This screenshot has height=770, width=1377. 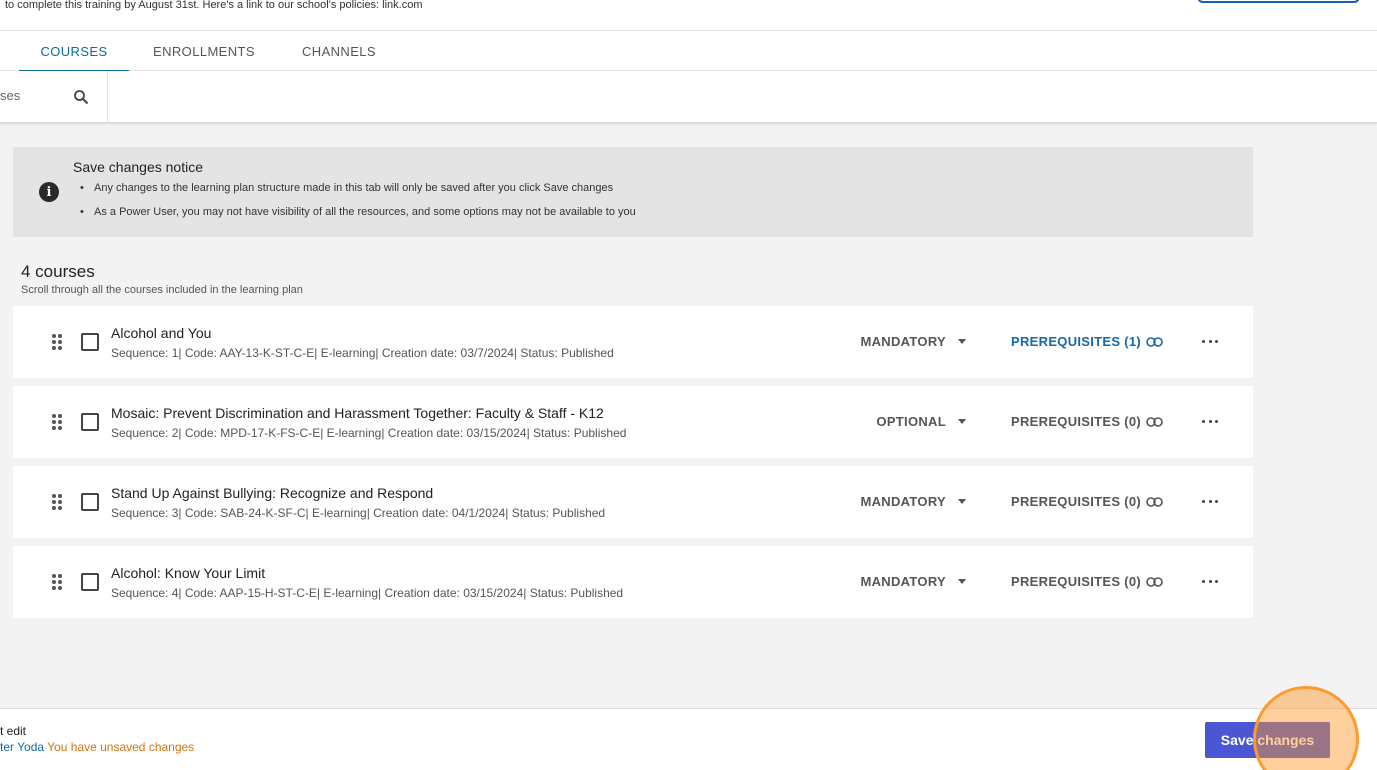 What do you see at coordinates (13, 731) in the screenshot?
I see `last-edit-label: t edit` at bounding box center [13, 731].